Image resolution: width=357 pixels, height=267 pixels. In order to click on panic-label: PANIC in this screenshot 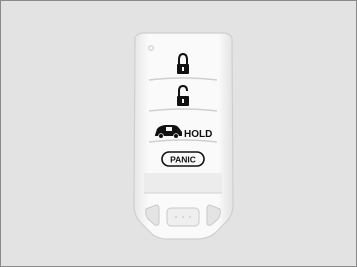, I will do `click(183, 160)`.